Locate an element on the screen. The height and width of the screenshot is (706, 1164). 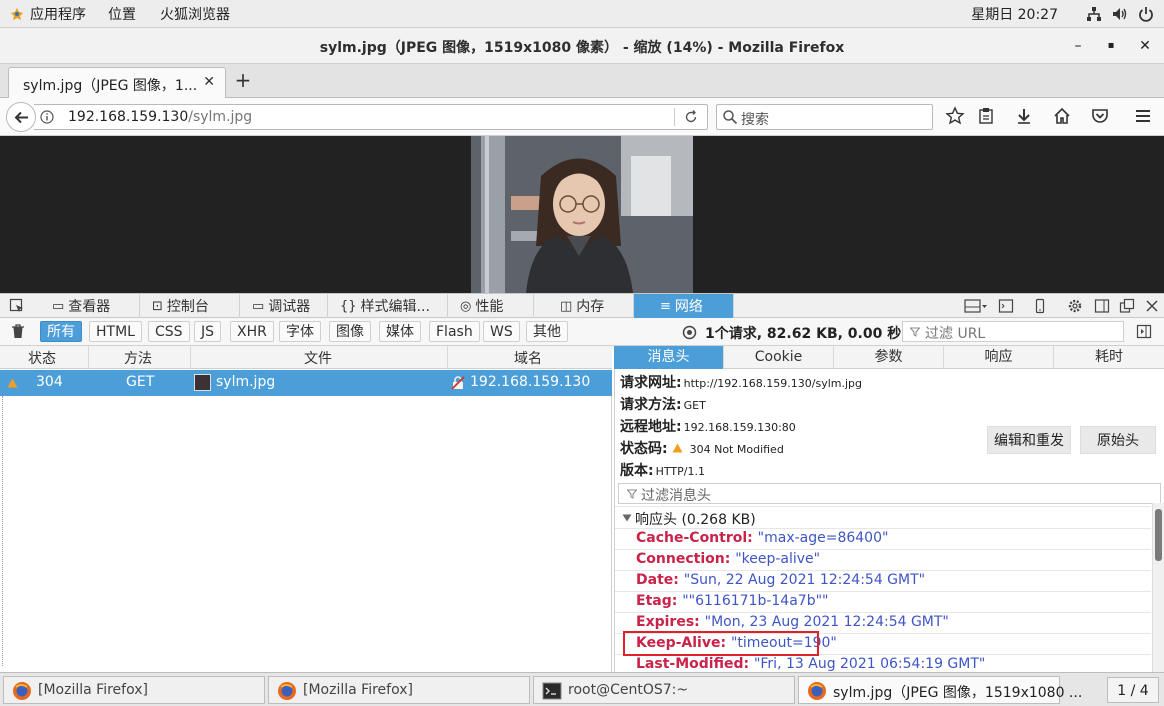
tab-cookie: Cookie is located at coordinates (779, 357).